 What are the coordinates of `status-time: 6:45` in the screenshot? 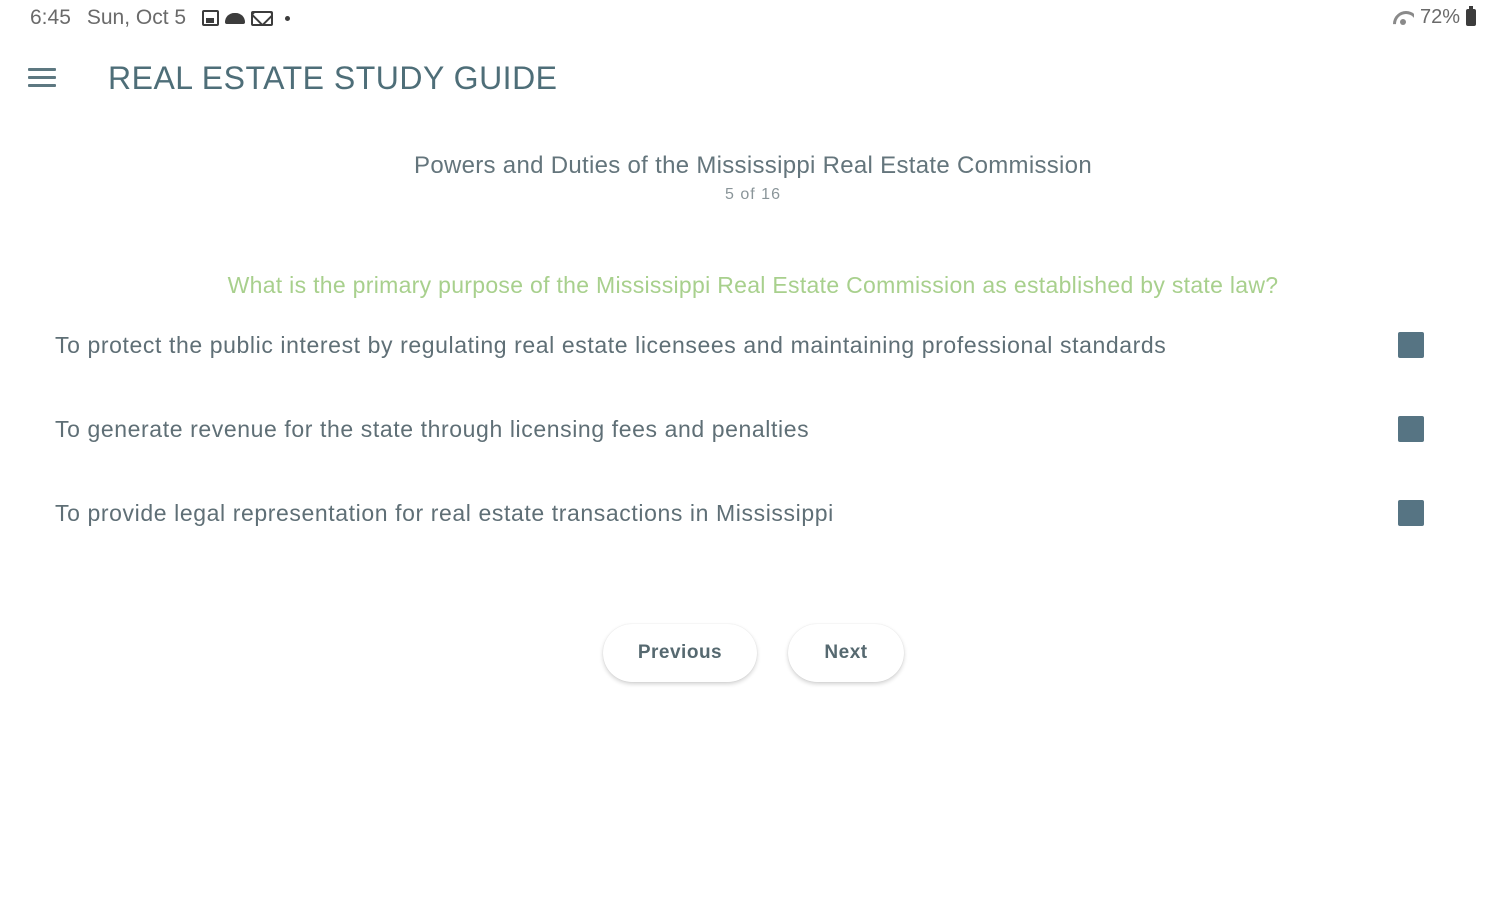 It's located at (50, 17).